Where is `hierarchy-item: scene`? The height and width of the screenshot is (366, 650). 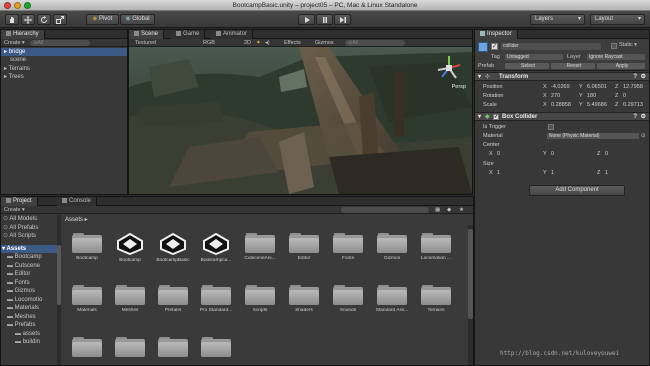
hierarchy-item: scene is located at coordinates (64, 60).